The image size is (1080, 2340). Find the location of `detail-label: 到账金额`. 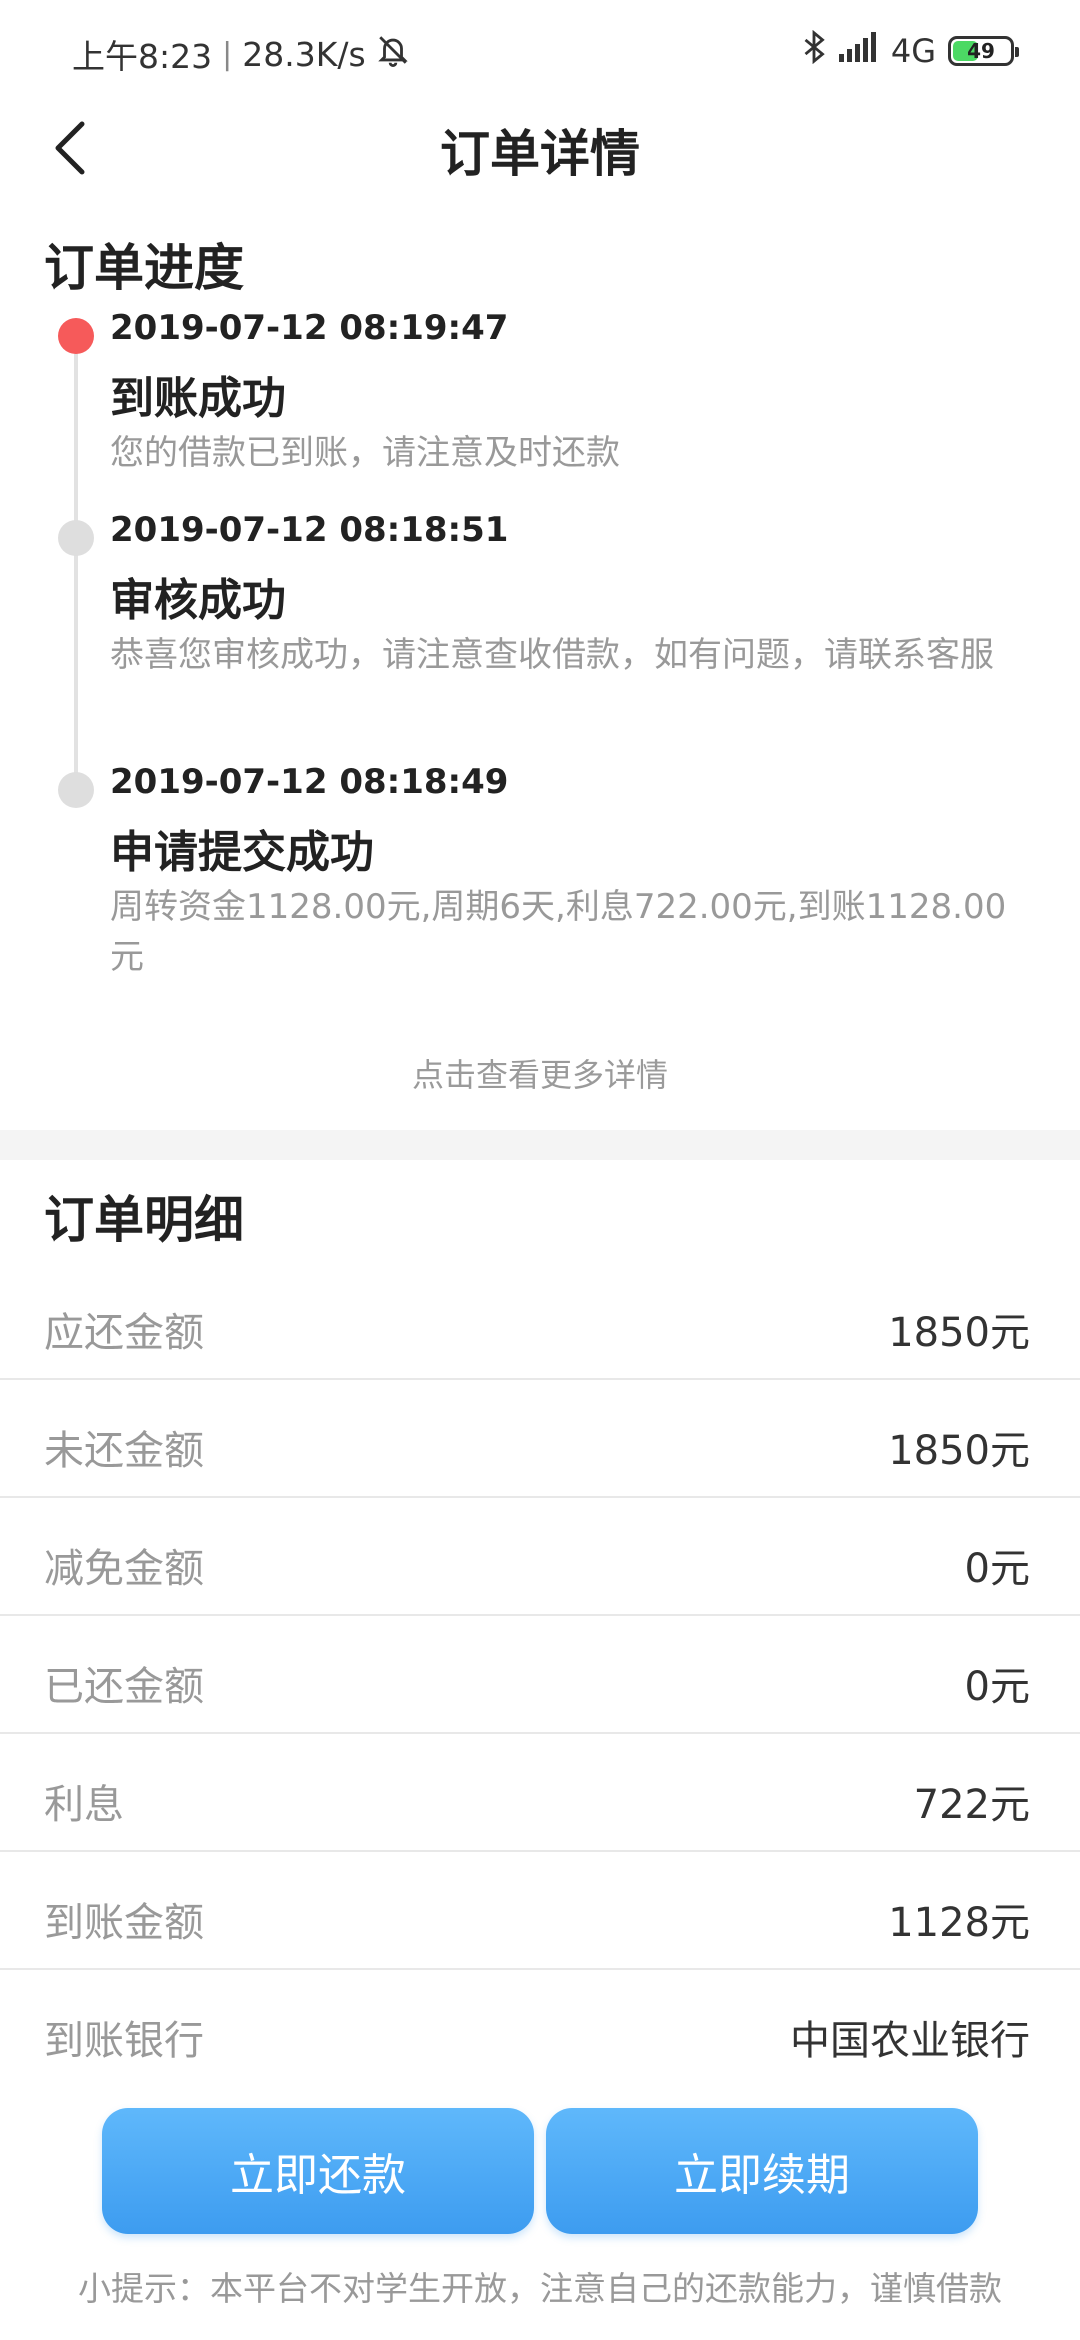

detail-label: 到账金额 is located at coordinates (124, 1923).